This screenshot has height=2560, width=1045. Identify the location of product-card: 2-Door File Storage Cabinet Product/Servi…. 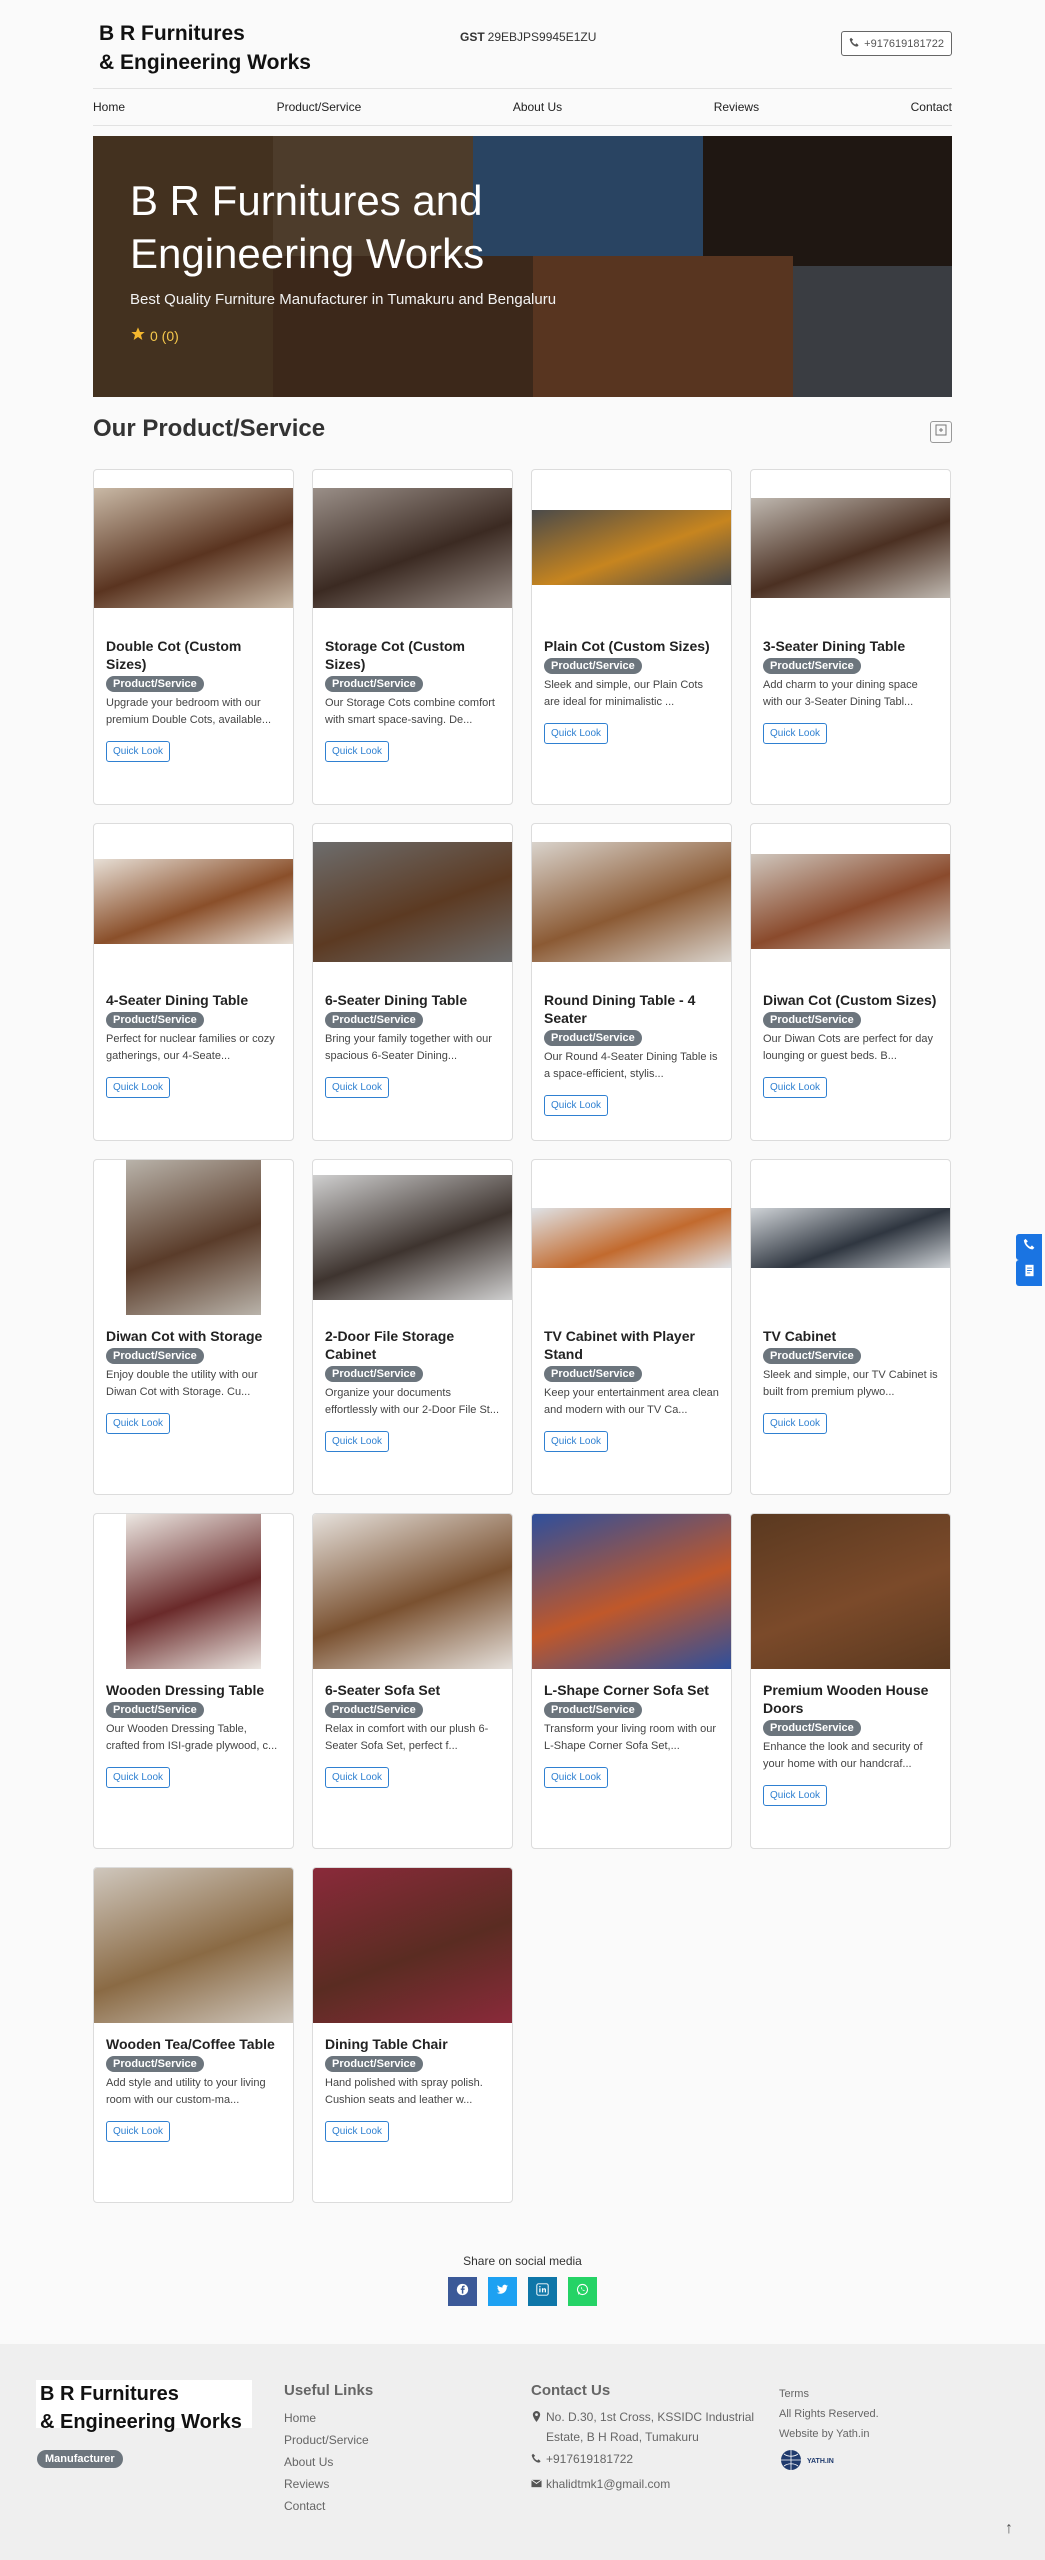
(412, 1327).